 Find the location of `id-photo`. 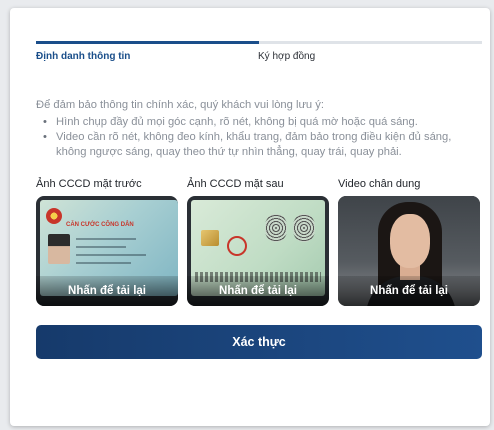

id-photo is located at coordinates (59, 249).